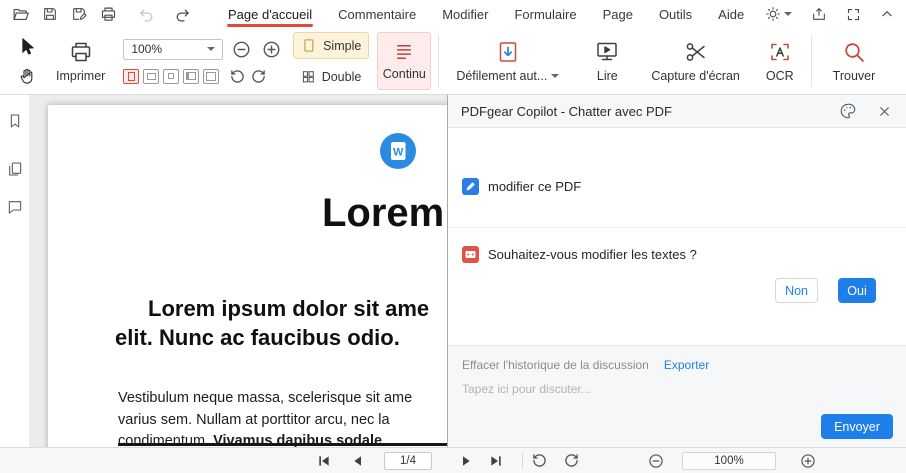  I want to click on undo-button, so click(146, 14).